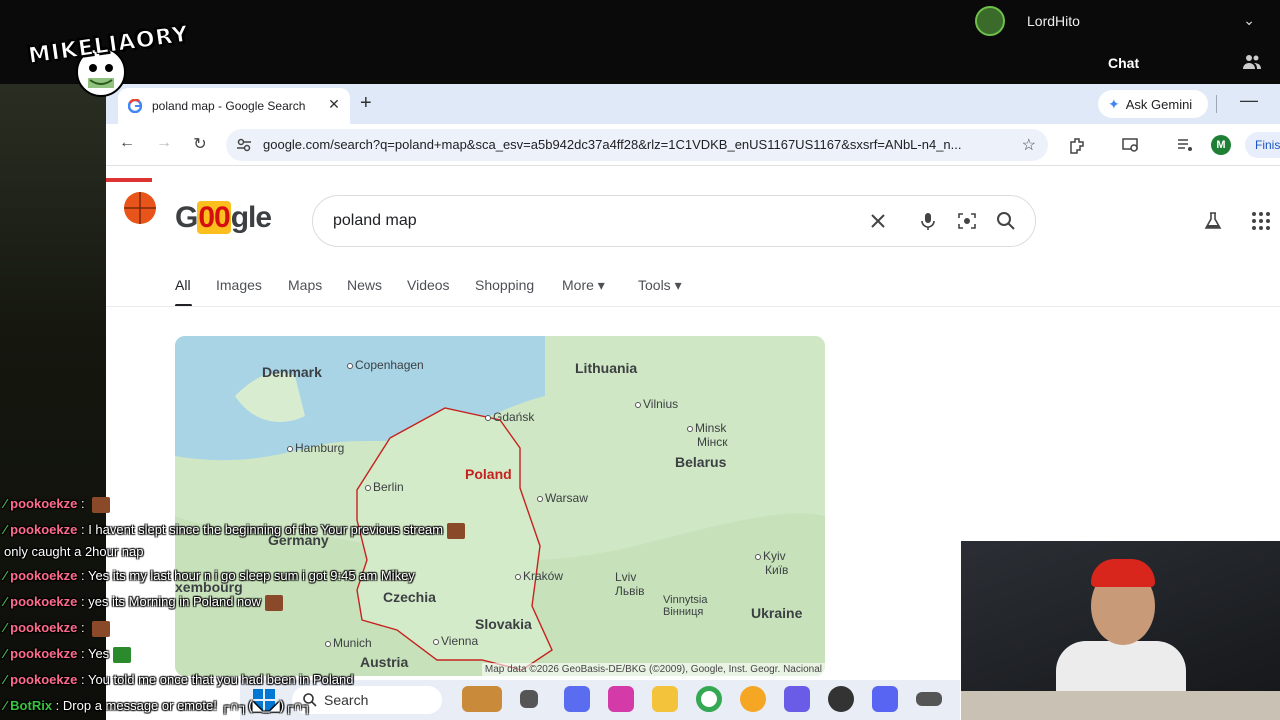 The height and width of the screenshot is (720, 1280). What do you see at coordinates (1053, 21) in the screenshot?
I see `username: LordHito` at bounding box center [1053, 21].